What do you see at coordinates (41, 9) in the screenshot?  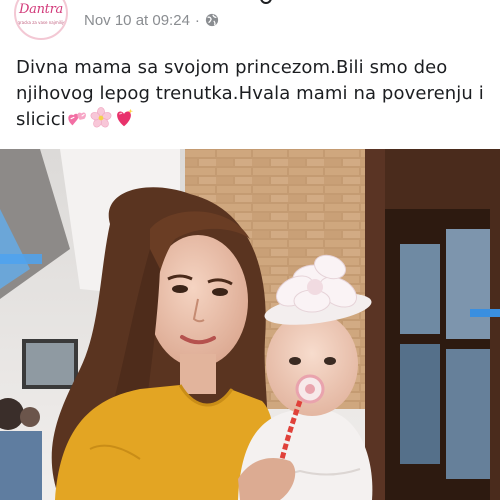 I see `avatar-logo-text: Dantra` at bounding box center [41, 9].